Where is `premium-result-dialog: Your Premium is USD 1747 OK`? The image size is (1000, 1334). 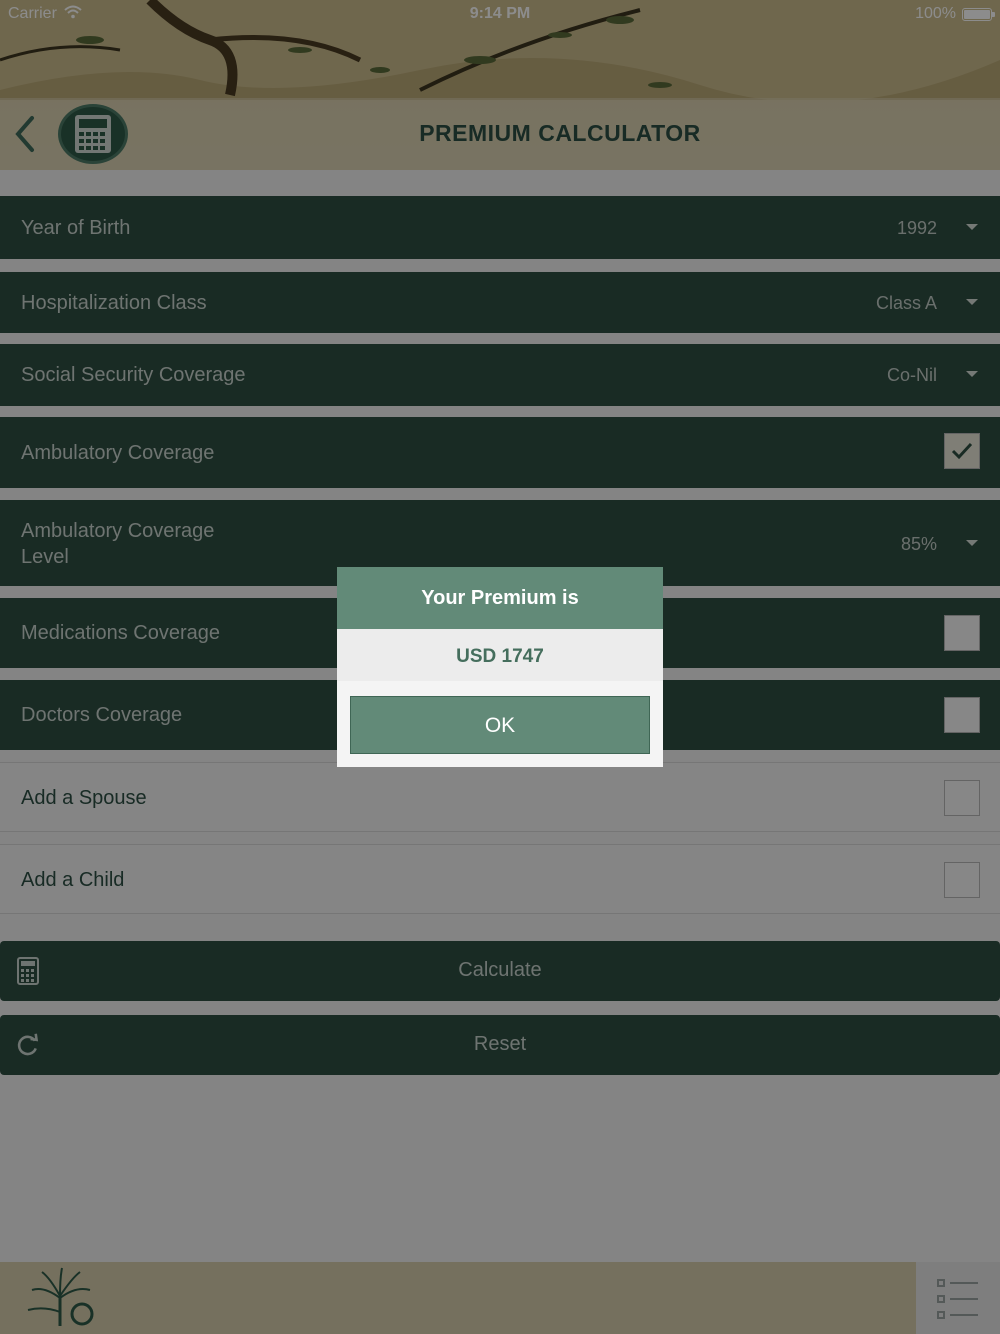 premium-result-dialog: Your Premium is USD 1747 OK is located at coordinates (500, 667).